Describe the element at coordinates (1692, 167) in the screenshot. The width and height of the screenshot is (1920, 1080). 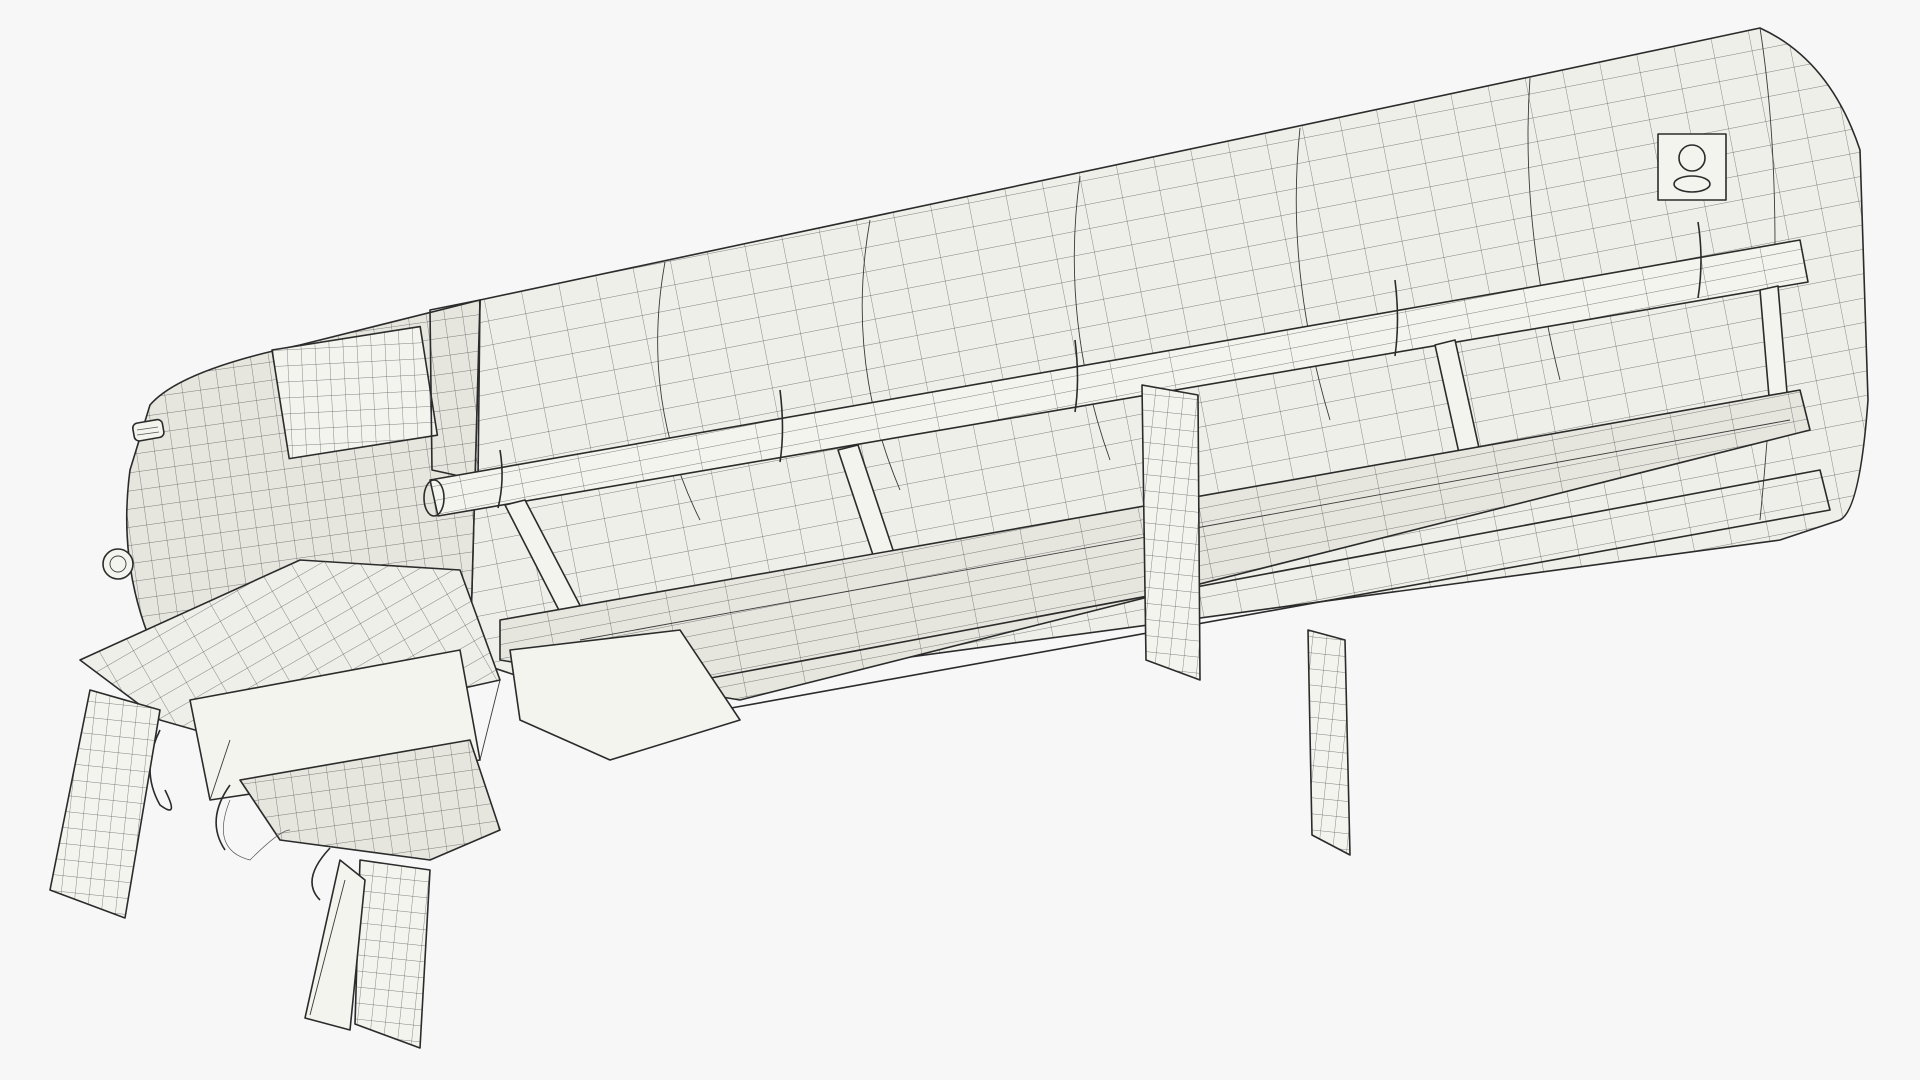
I see `valve-bracket` at that location.